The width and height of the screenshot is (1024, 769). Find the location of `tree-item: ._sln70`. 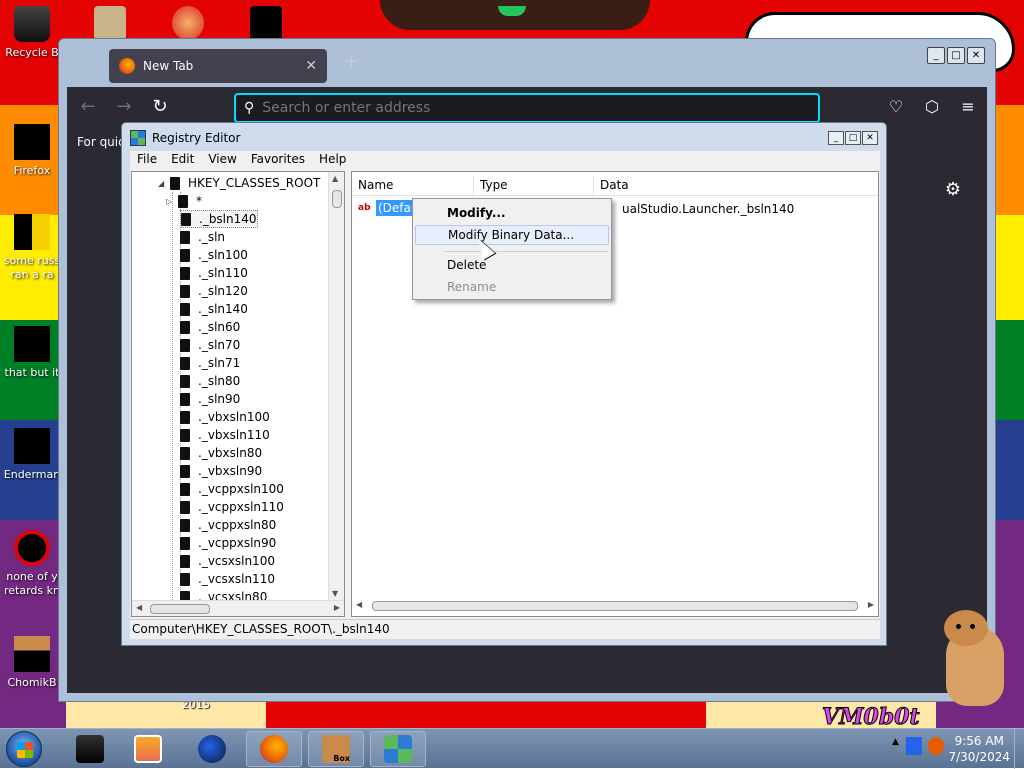

tree-item: ._sln70 is located at coordinates (210, 345).